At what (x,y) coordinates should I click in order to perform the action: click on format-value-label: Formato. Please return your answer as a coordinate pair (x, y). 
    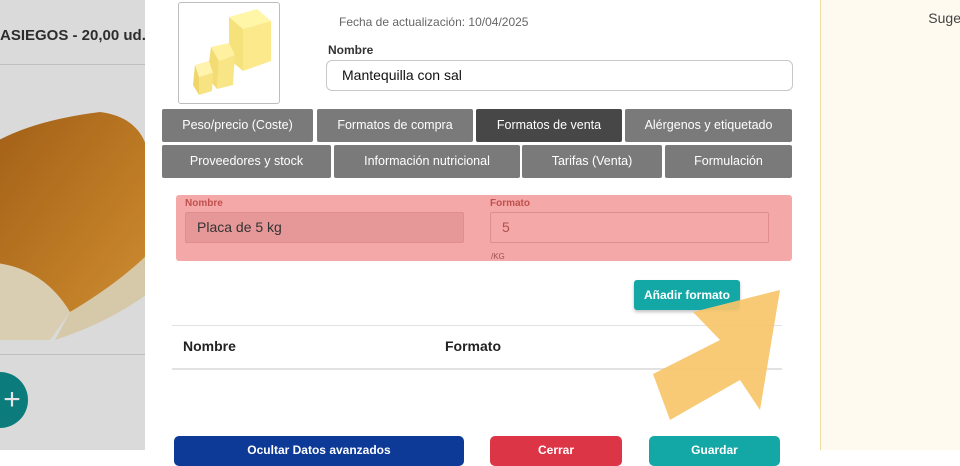
    Looking at the image, I should click on (510, 203).